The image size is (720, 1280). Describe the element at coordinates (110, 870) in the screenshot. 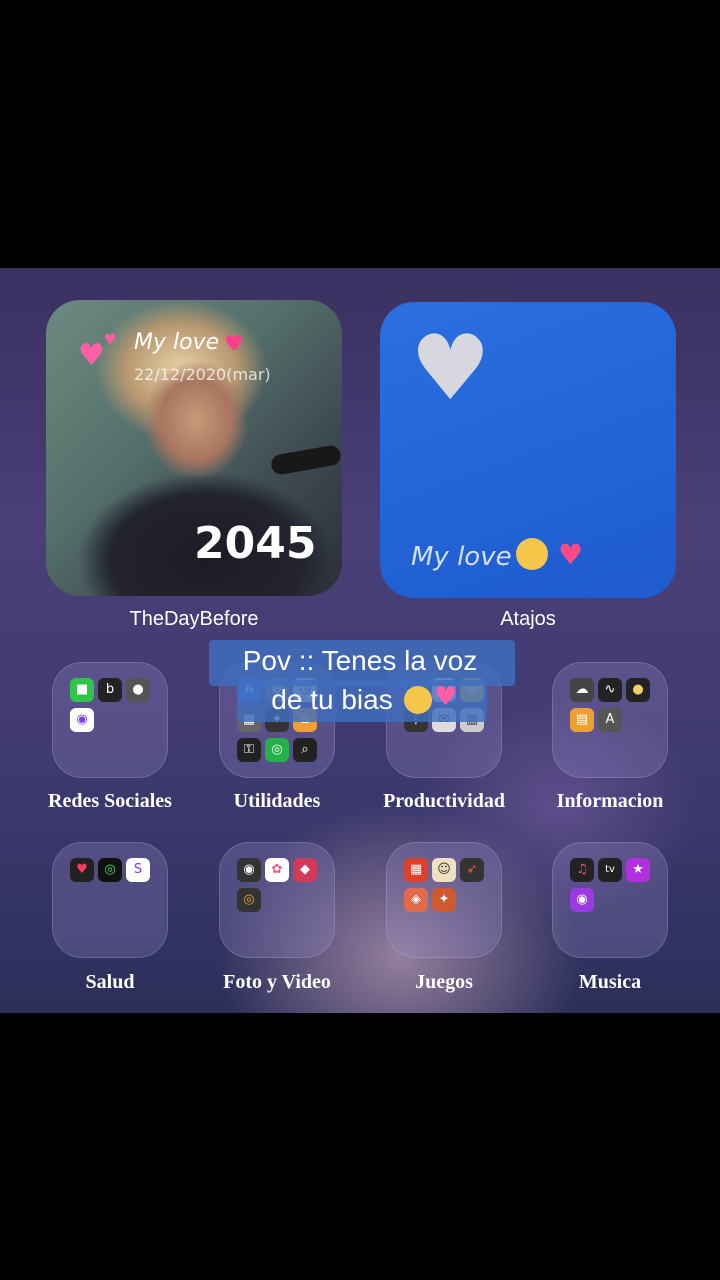

I see `fitness-icon: ◎` at that location.